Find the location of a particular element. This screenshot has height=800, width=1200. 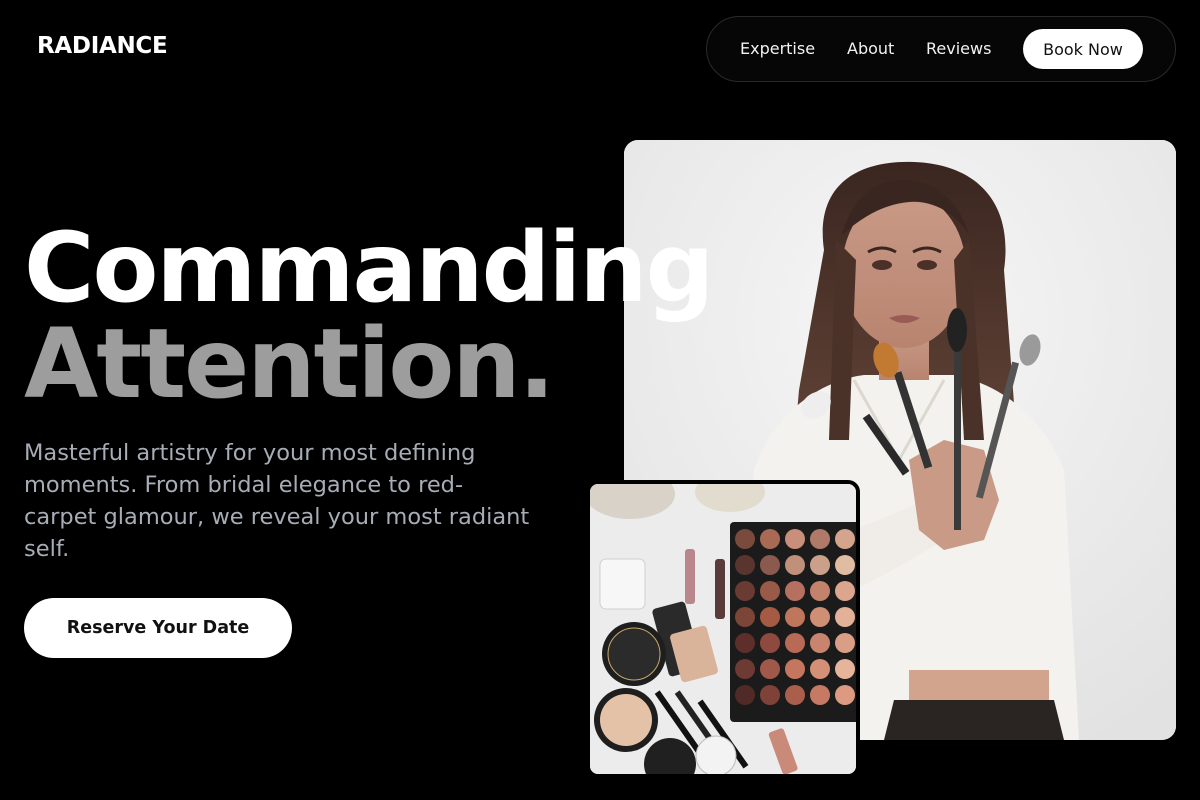

headline-line-2: Attention. is located at coordinates (289, 364).